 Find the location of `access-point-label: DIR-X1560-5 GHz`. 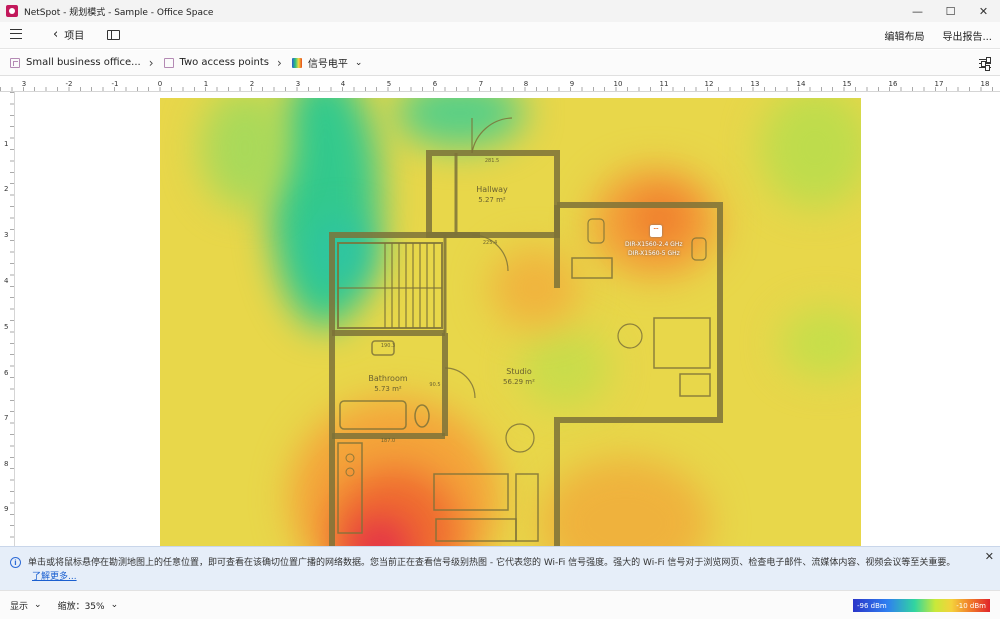

access-point-label: DIR-X1560-5 GHz is located at coordinates (654, 253).